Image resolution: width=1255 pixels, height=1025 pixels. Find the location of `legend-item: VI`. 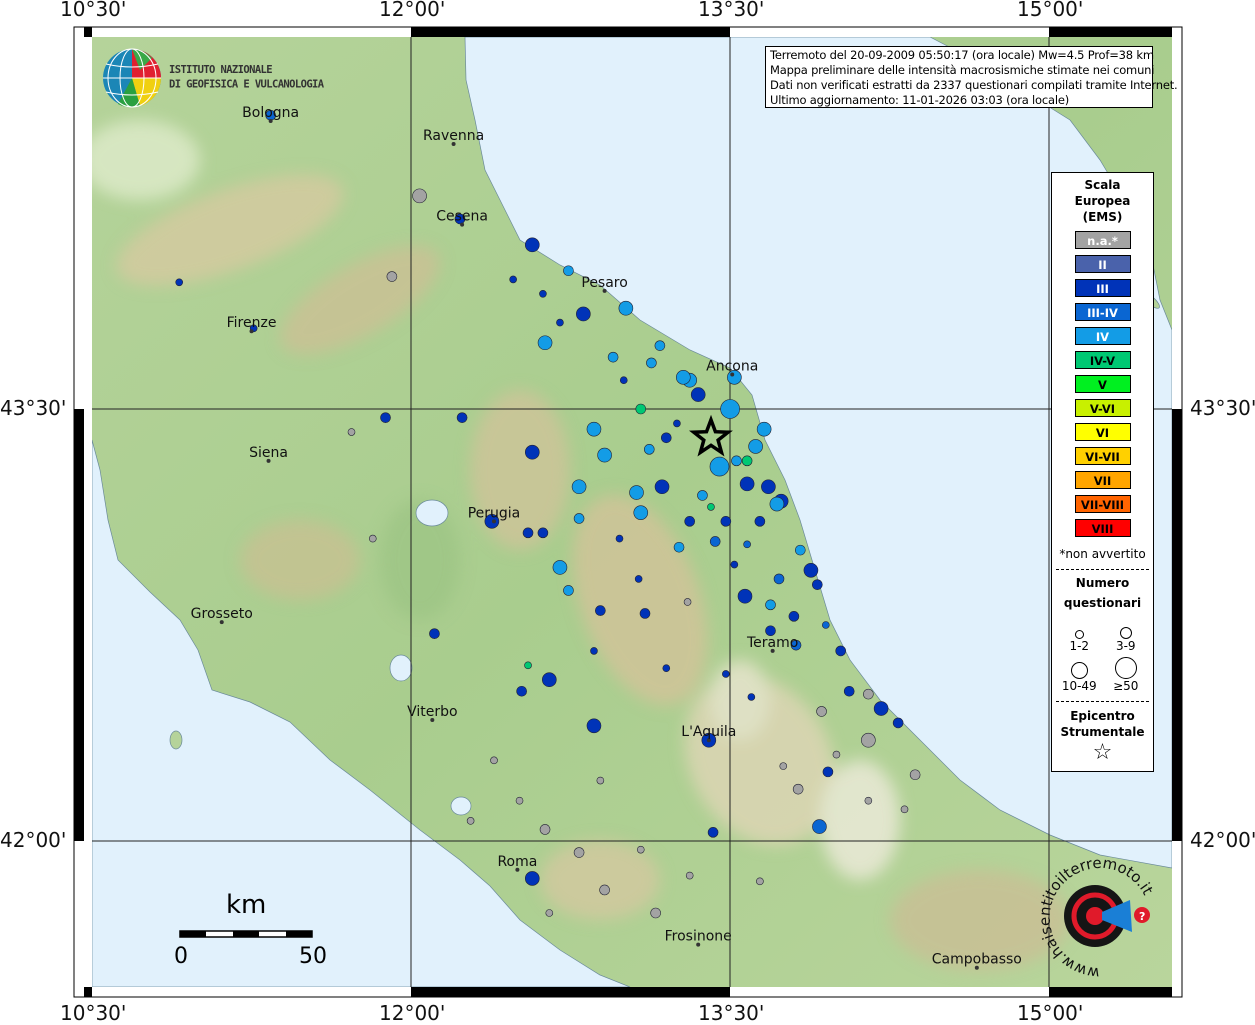

legend-item: VI is located at coordinates (1102, 432).